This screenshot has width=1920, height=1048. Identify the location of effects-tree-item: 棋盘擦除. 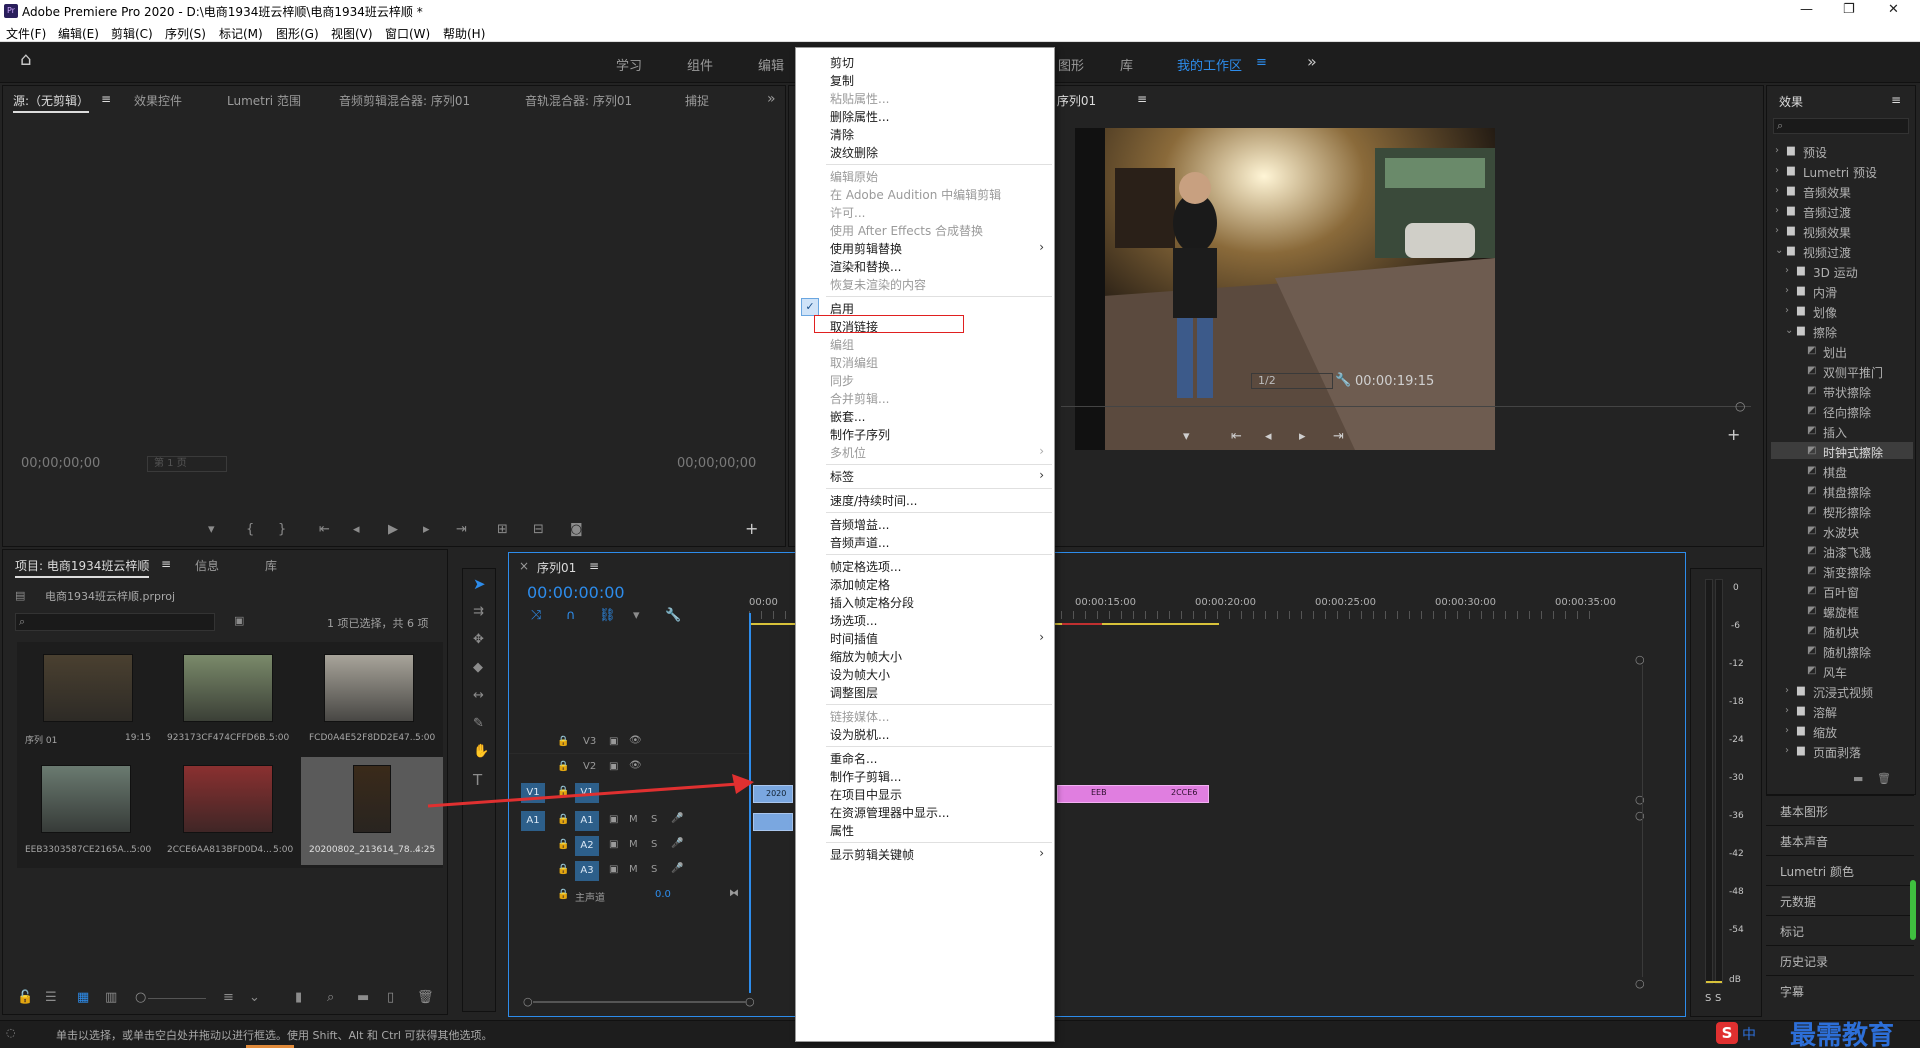
(1847, 492).